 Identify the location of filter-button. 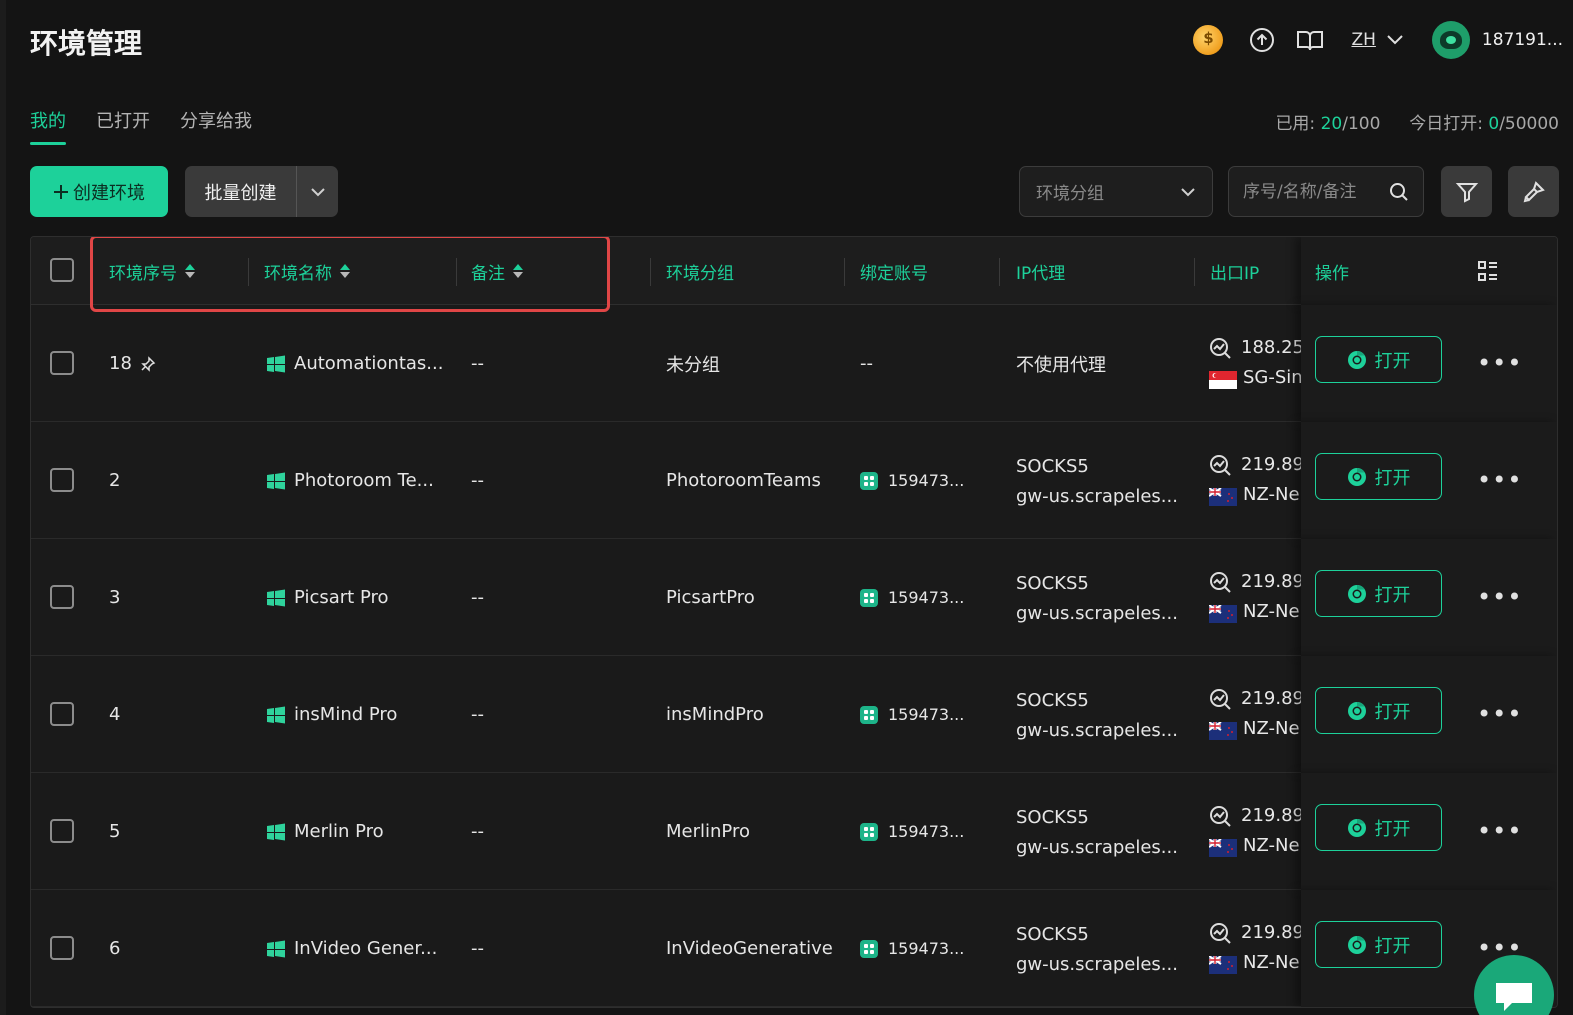
(1466, 191).